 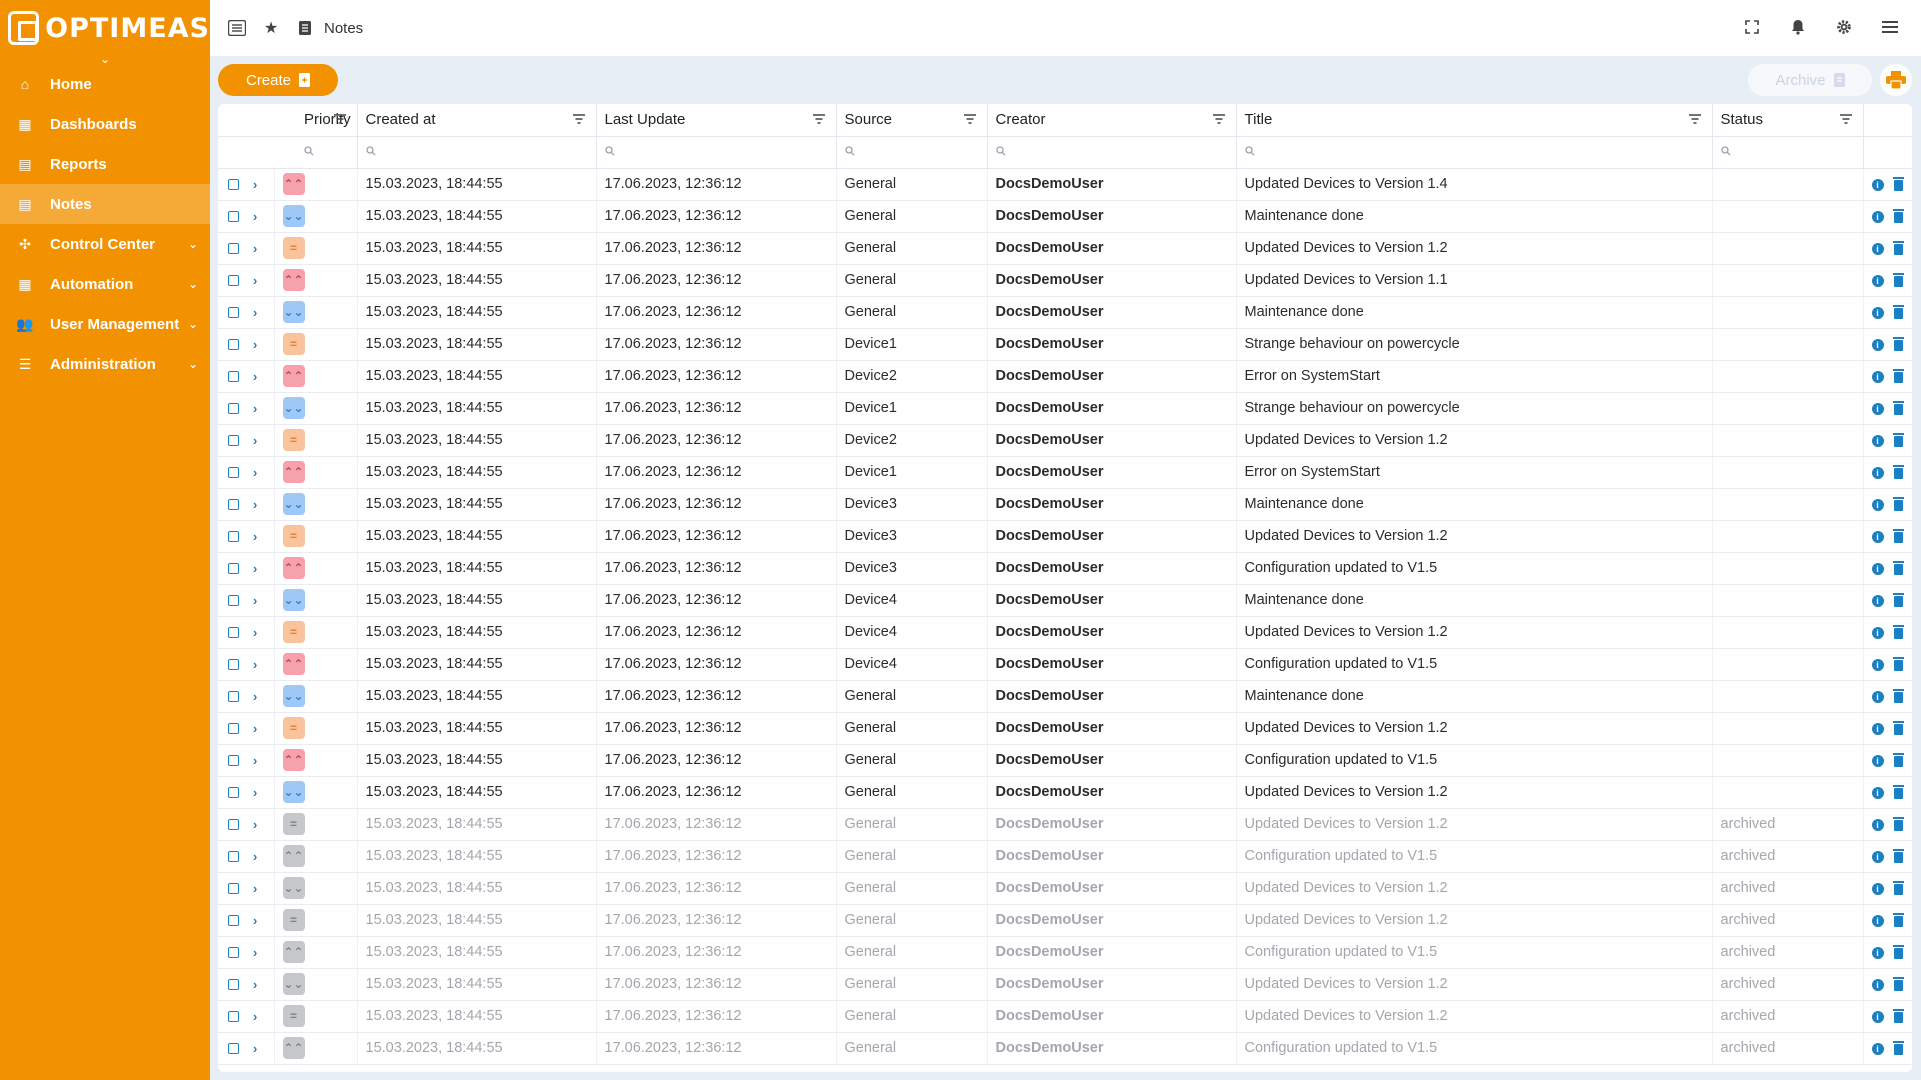 I want to click on header-title: Title, so click(x=1474, y=120).